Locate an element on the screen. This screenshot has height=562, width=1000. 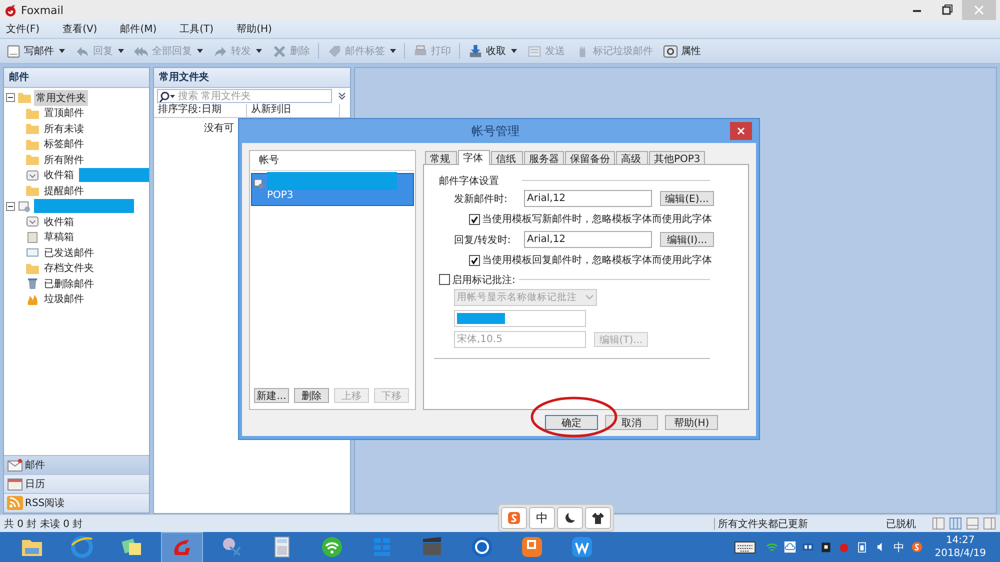
search-icon is located at coordinates (167, 97).